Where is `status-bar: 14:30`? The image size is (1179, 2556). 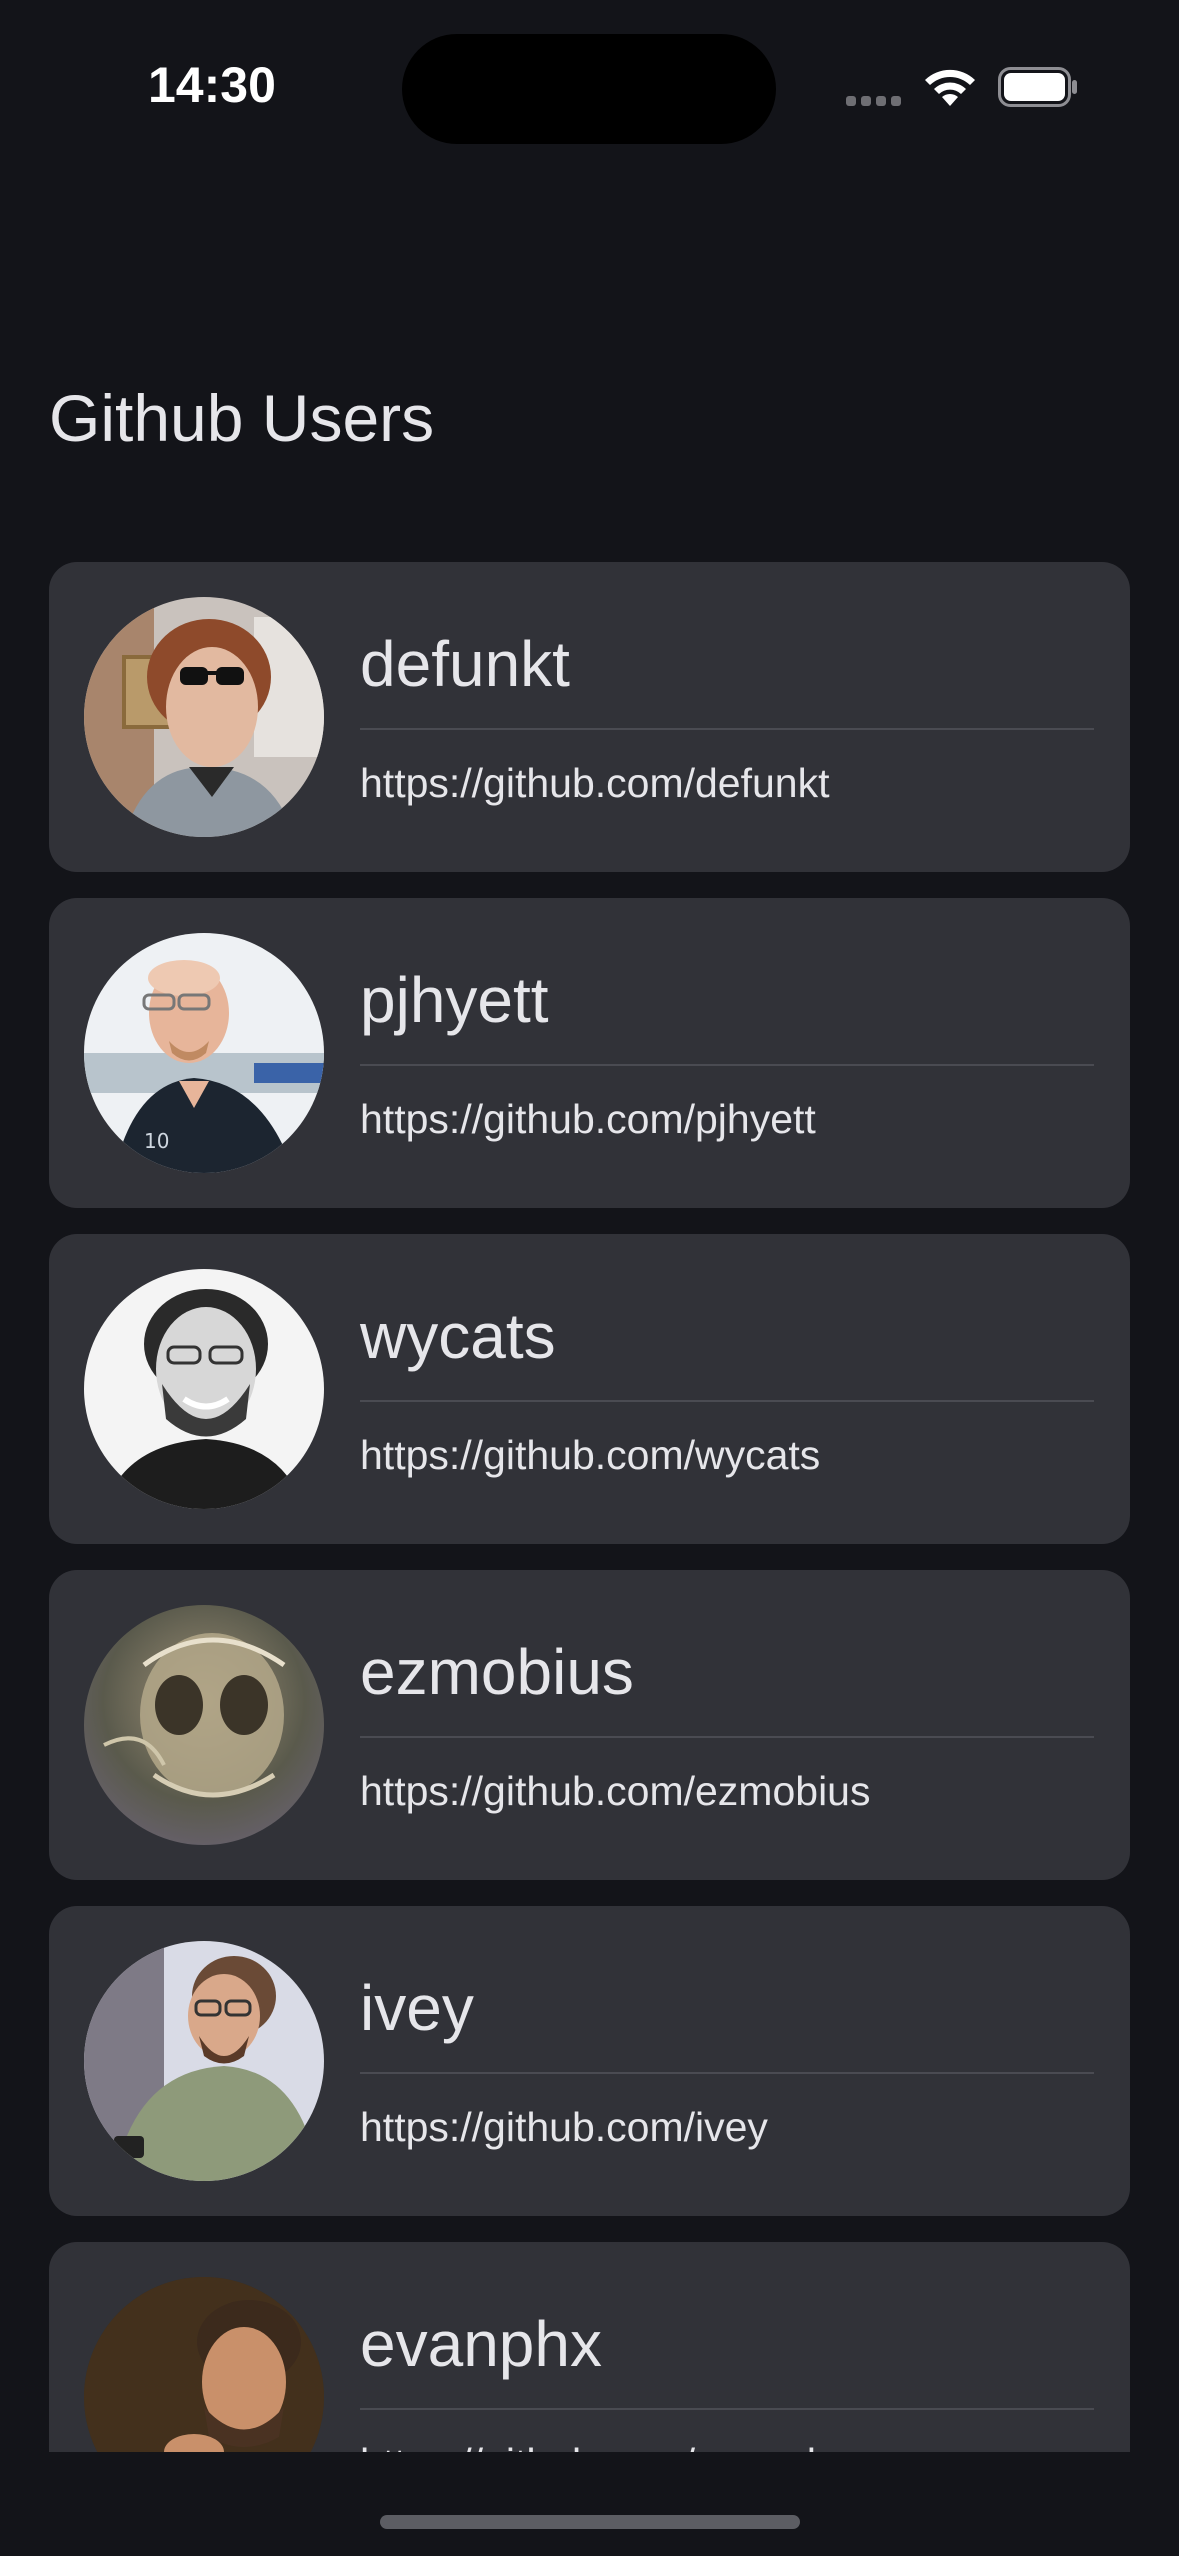 status-bar: 14:30 is located at coordinates (589, 87).